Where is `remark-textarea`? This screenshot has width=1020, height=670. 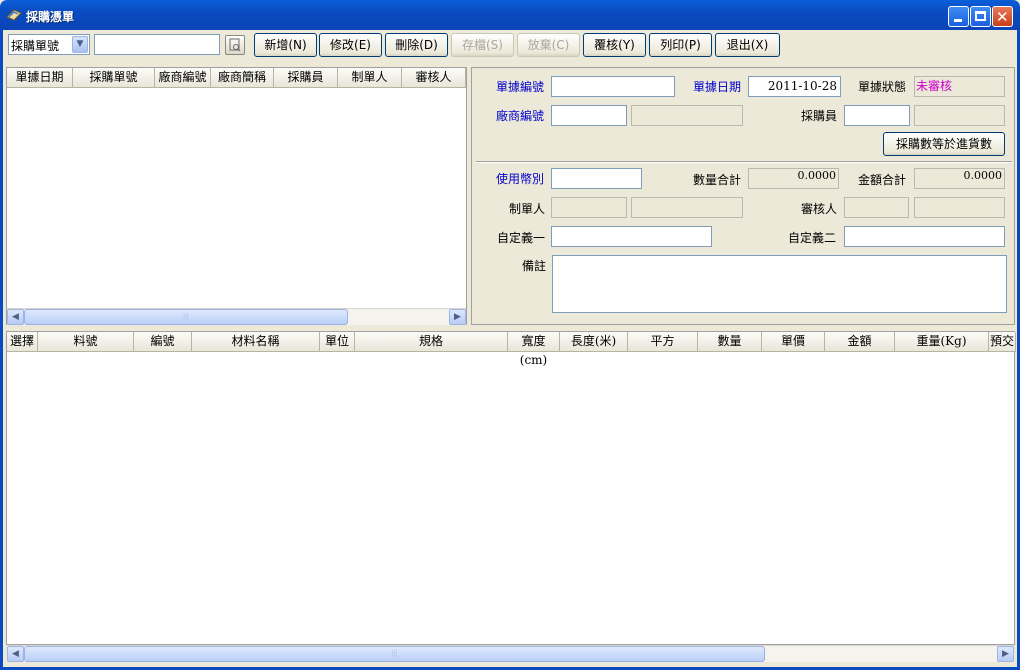
remark-textarea is located at coordinates (779, 284).